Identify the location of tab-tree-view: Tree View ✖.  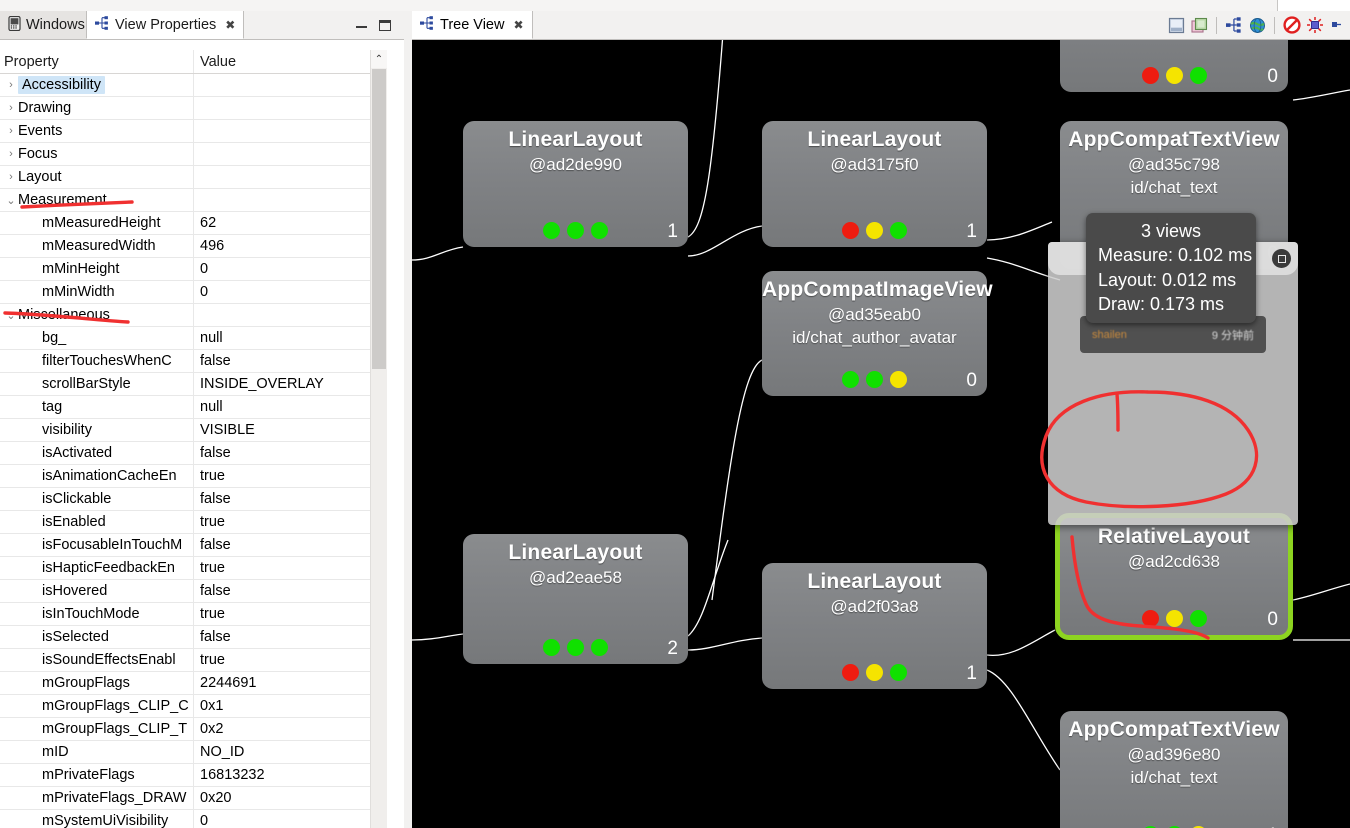
(472, 25).